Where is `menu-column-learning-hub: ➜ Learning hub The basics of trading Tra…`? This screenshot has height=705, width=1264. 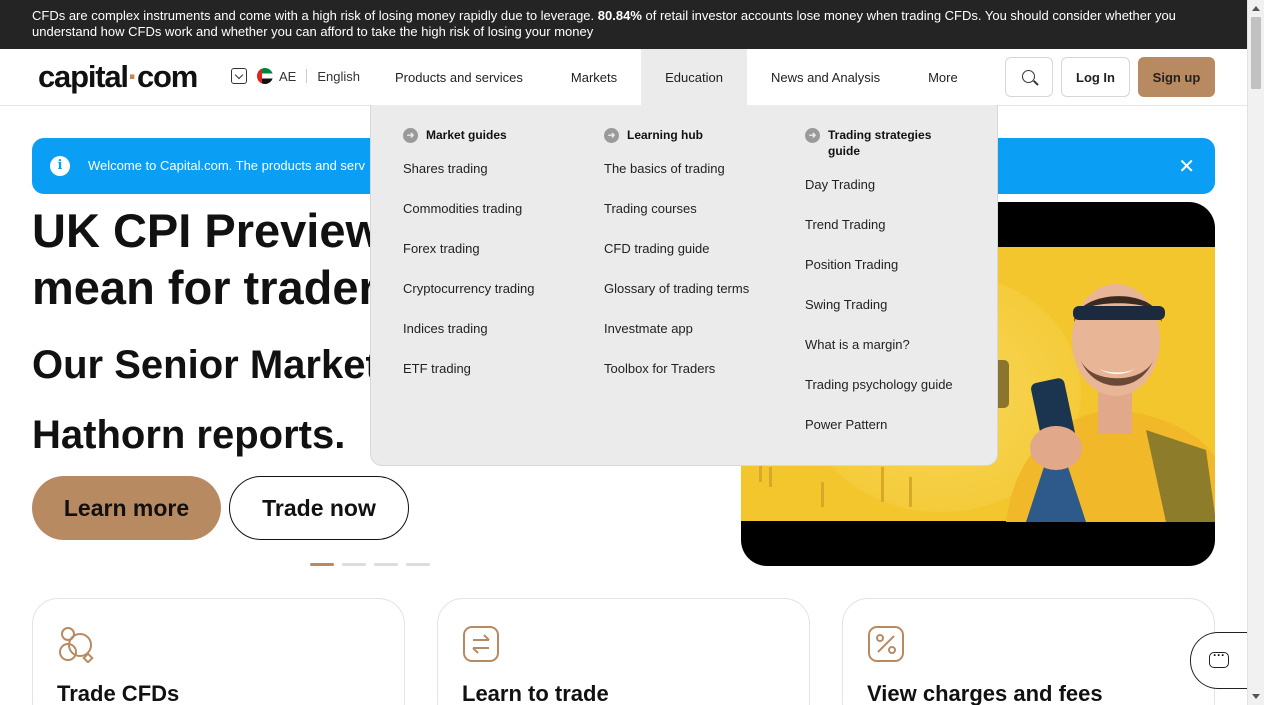 menu-column-learning-hub: ➜ Learning hub The basics of trading Tra… is located at coordinates (676, 264).